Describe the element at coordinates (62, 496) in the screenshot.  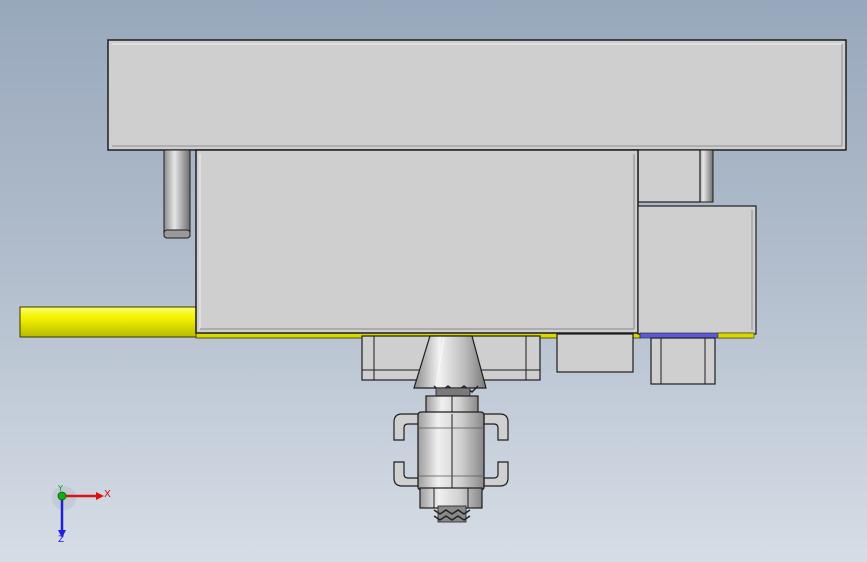
I see `y-axis-dot` at that location.